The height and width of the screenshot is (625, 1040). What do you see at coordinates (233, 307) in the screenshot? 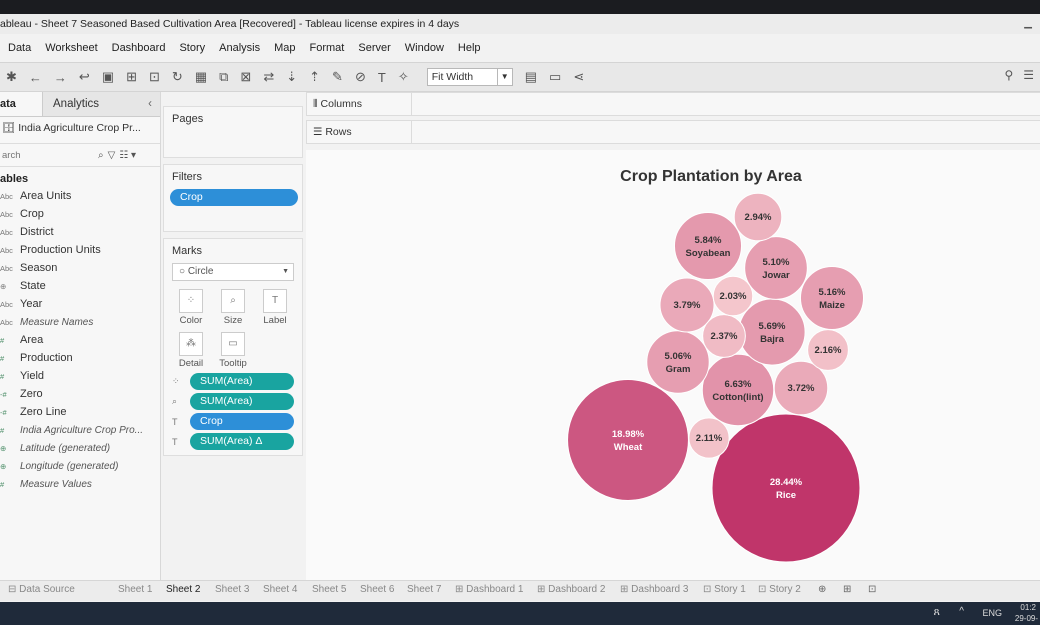
I see `size-button: ⌕ Size` at bounding box center [233, 307].